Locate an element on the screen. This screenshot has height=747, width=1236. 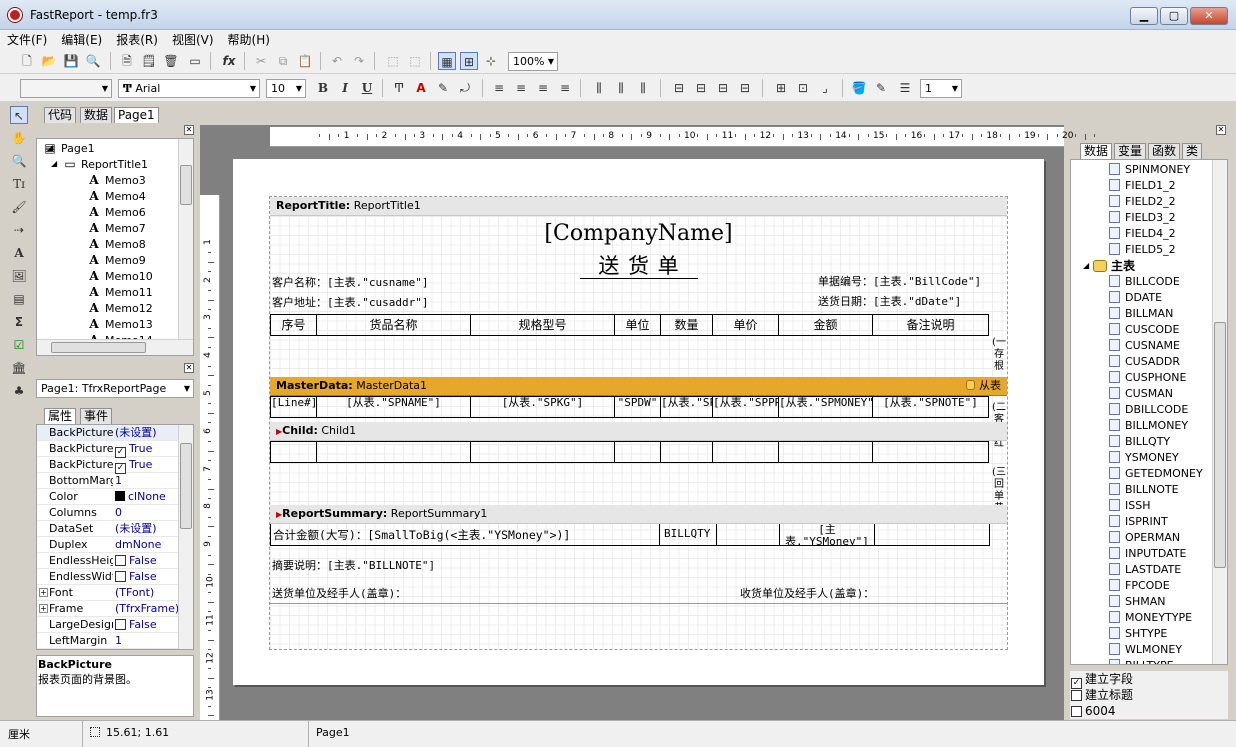
subreport-icon: ▤ is located at coordinates (19, 299).